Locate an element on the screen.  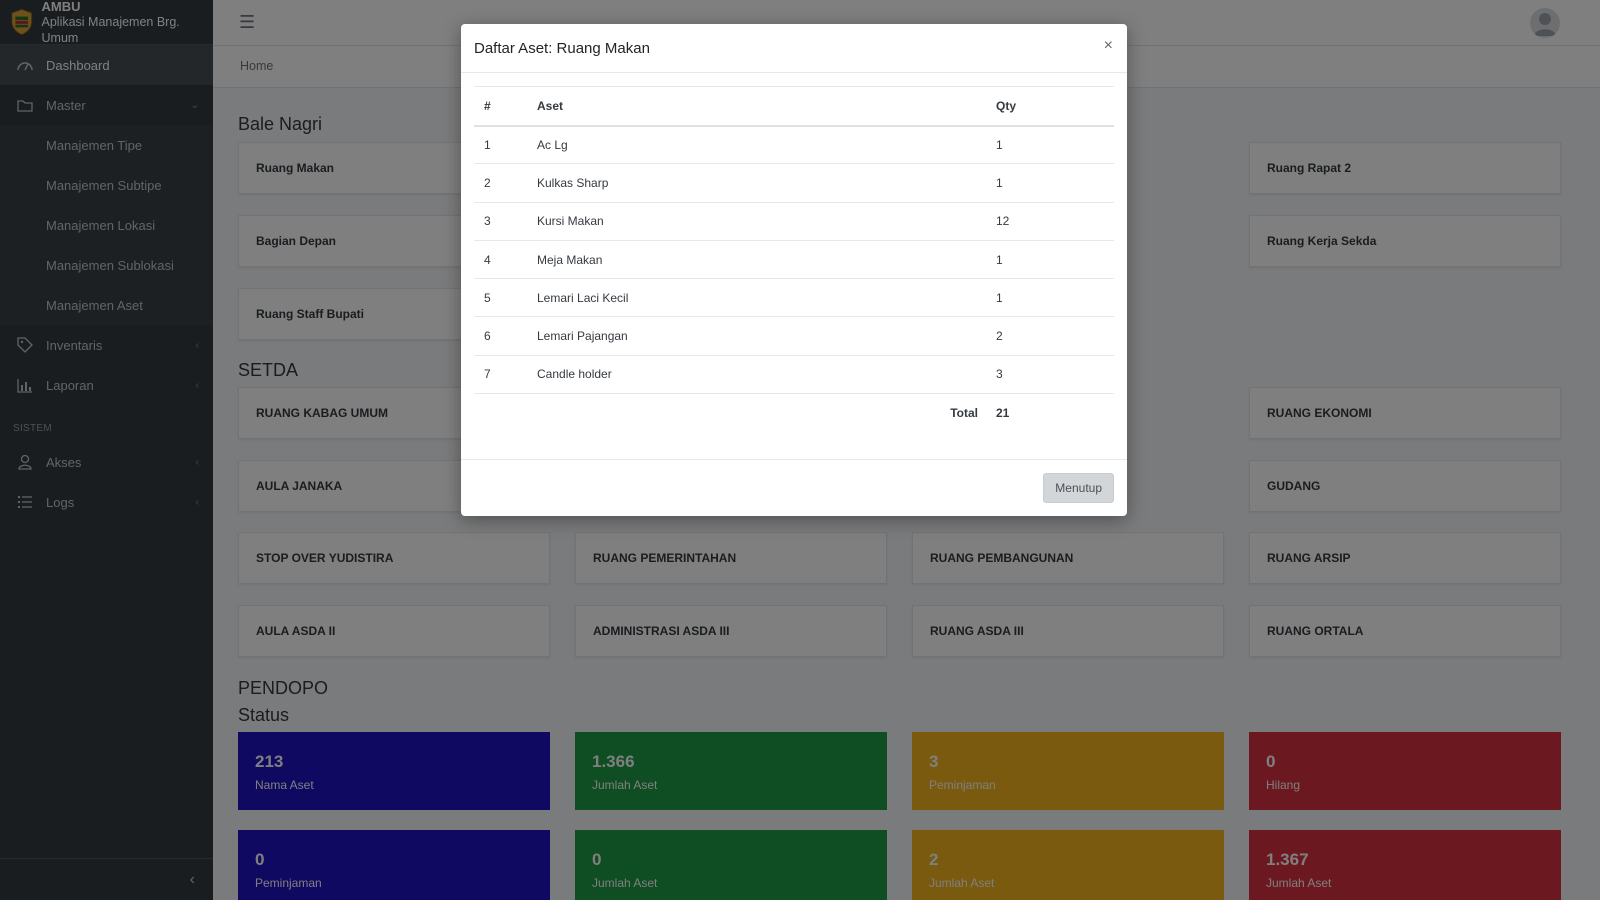
column-header-qty: Qty is located at coordinates (1055, 106).